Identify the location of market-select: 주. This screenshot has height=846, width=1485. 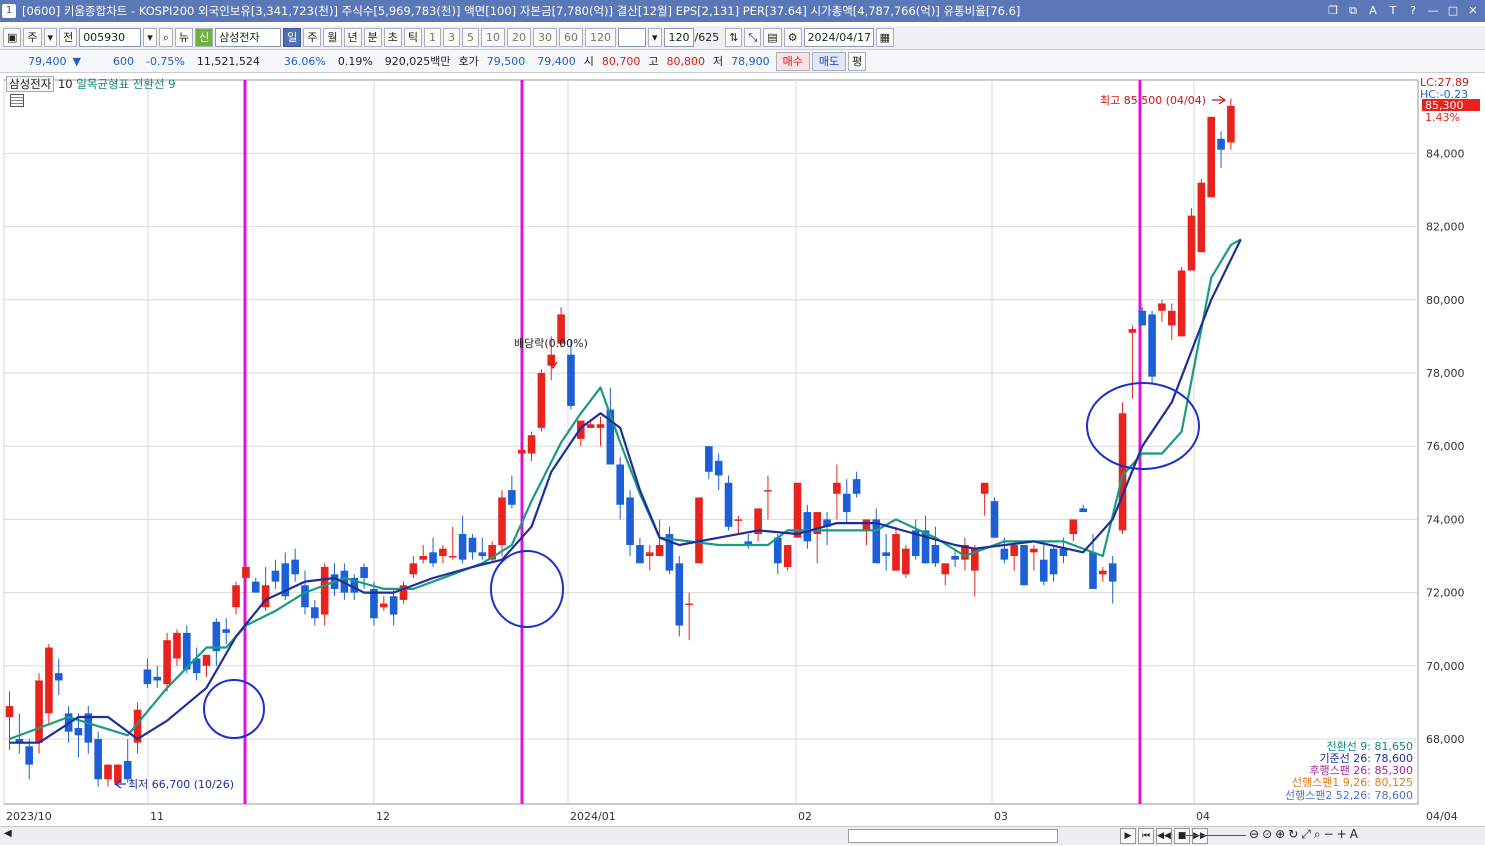
(32, 37).